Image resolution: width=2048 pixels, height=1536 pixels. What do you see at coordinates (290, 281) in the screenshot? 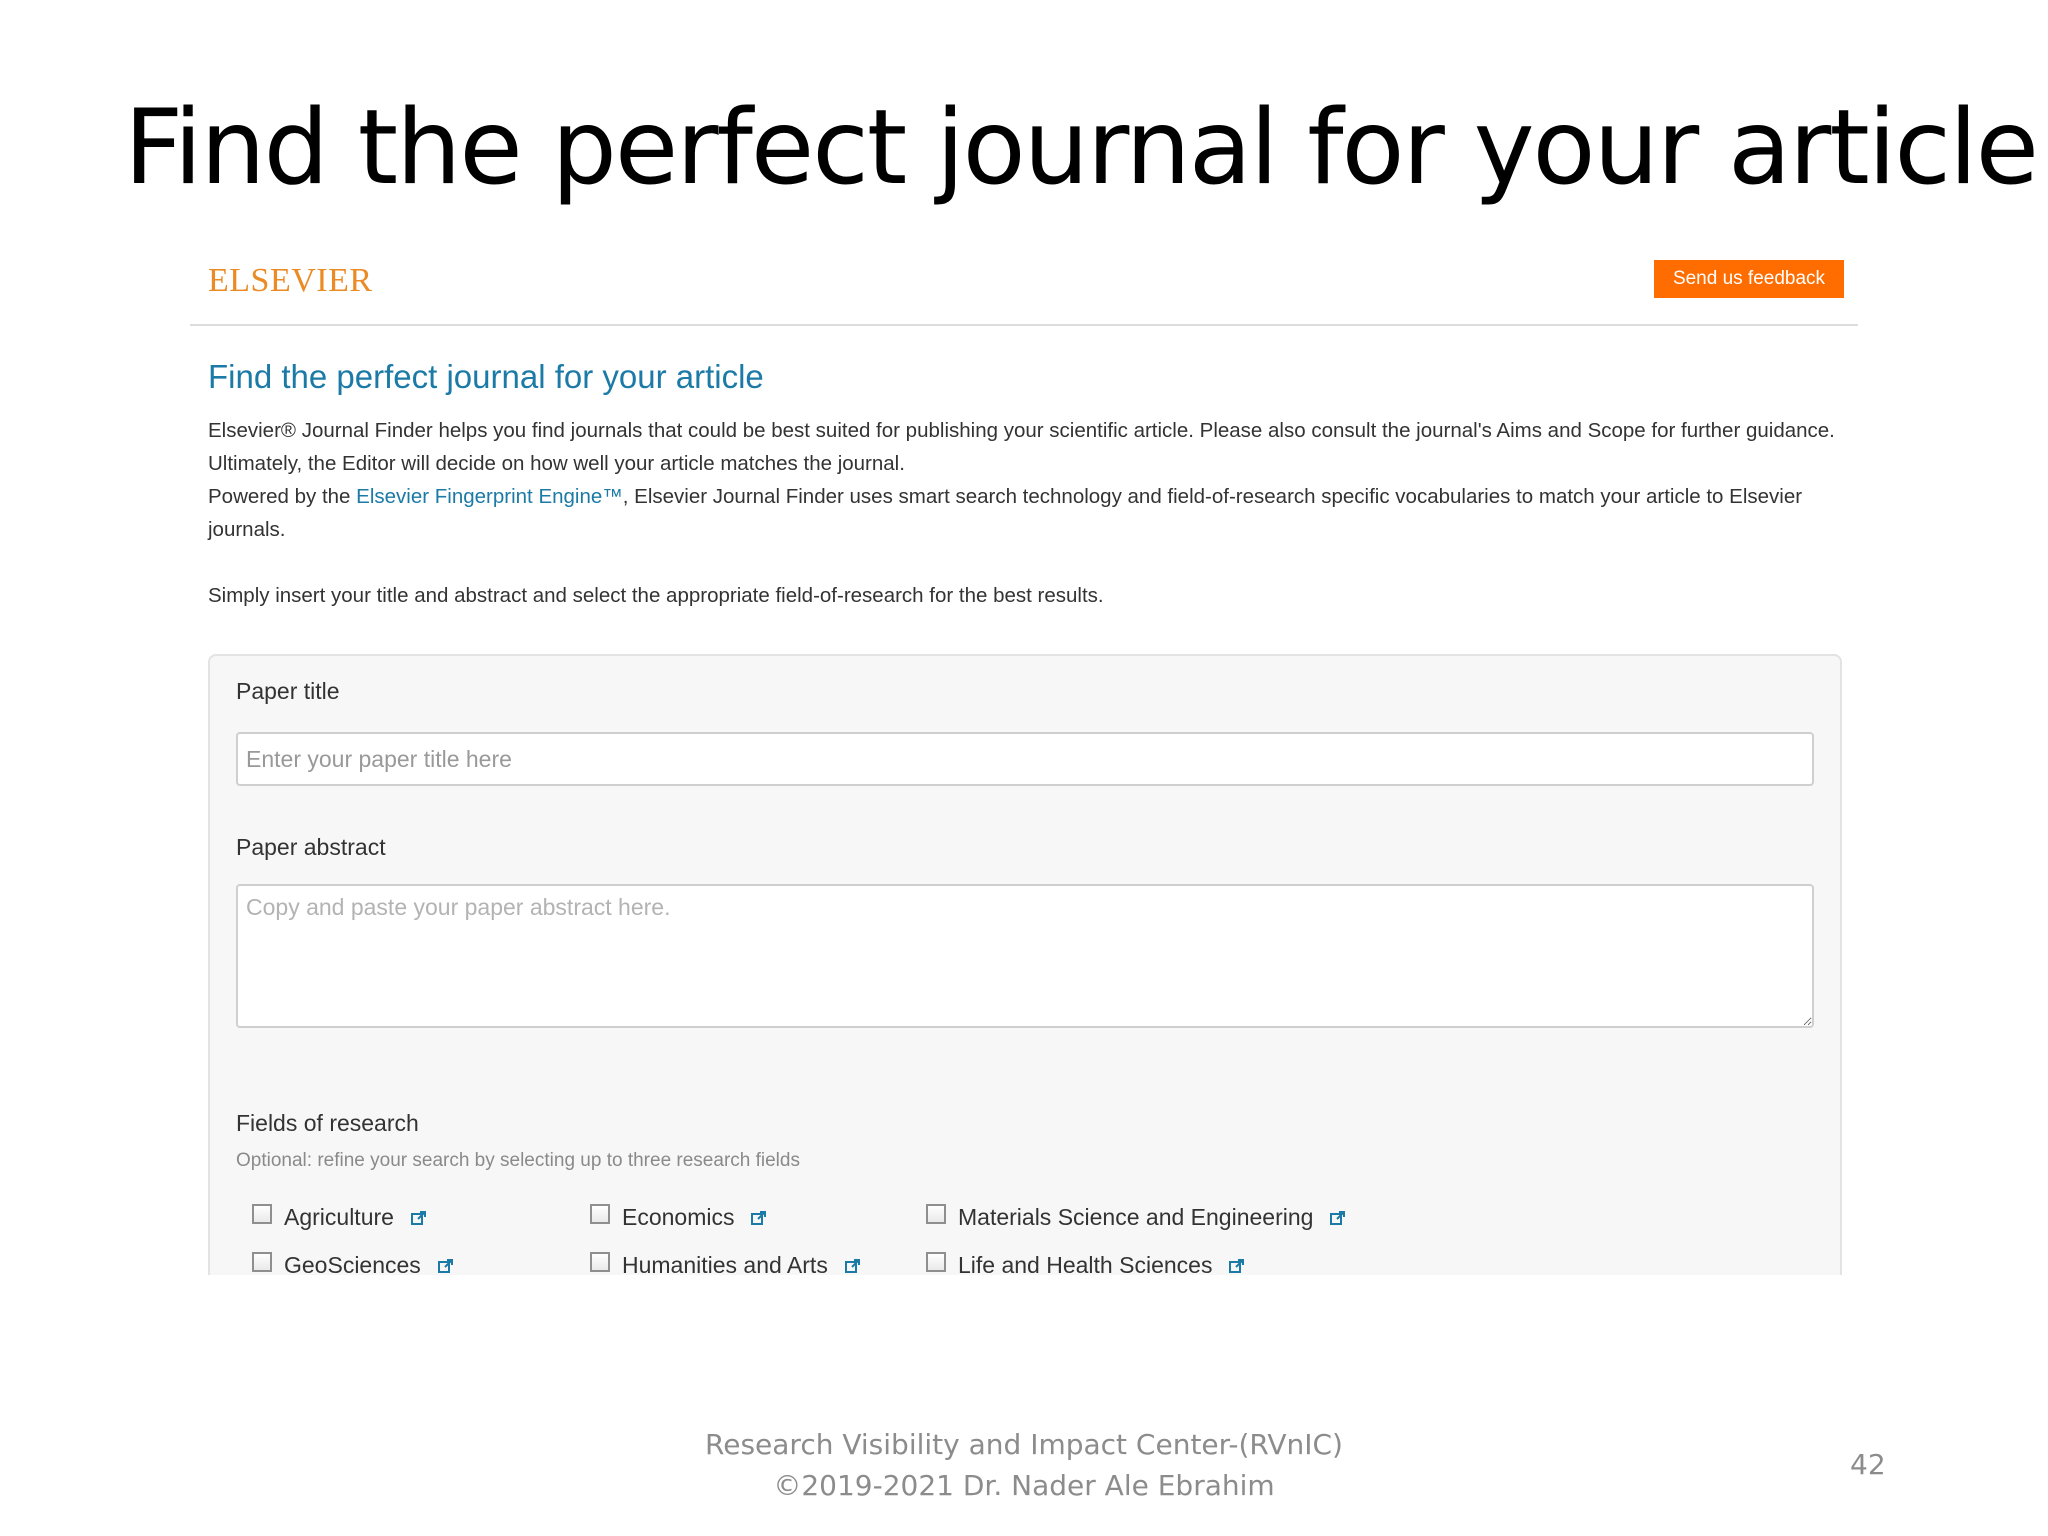
I see `elsevier-logo: ELSEVIER` at bounding box center [290, 281].